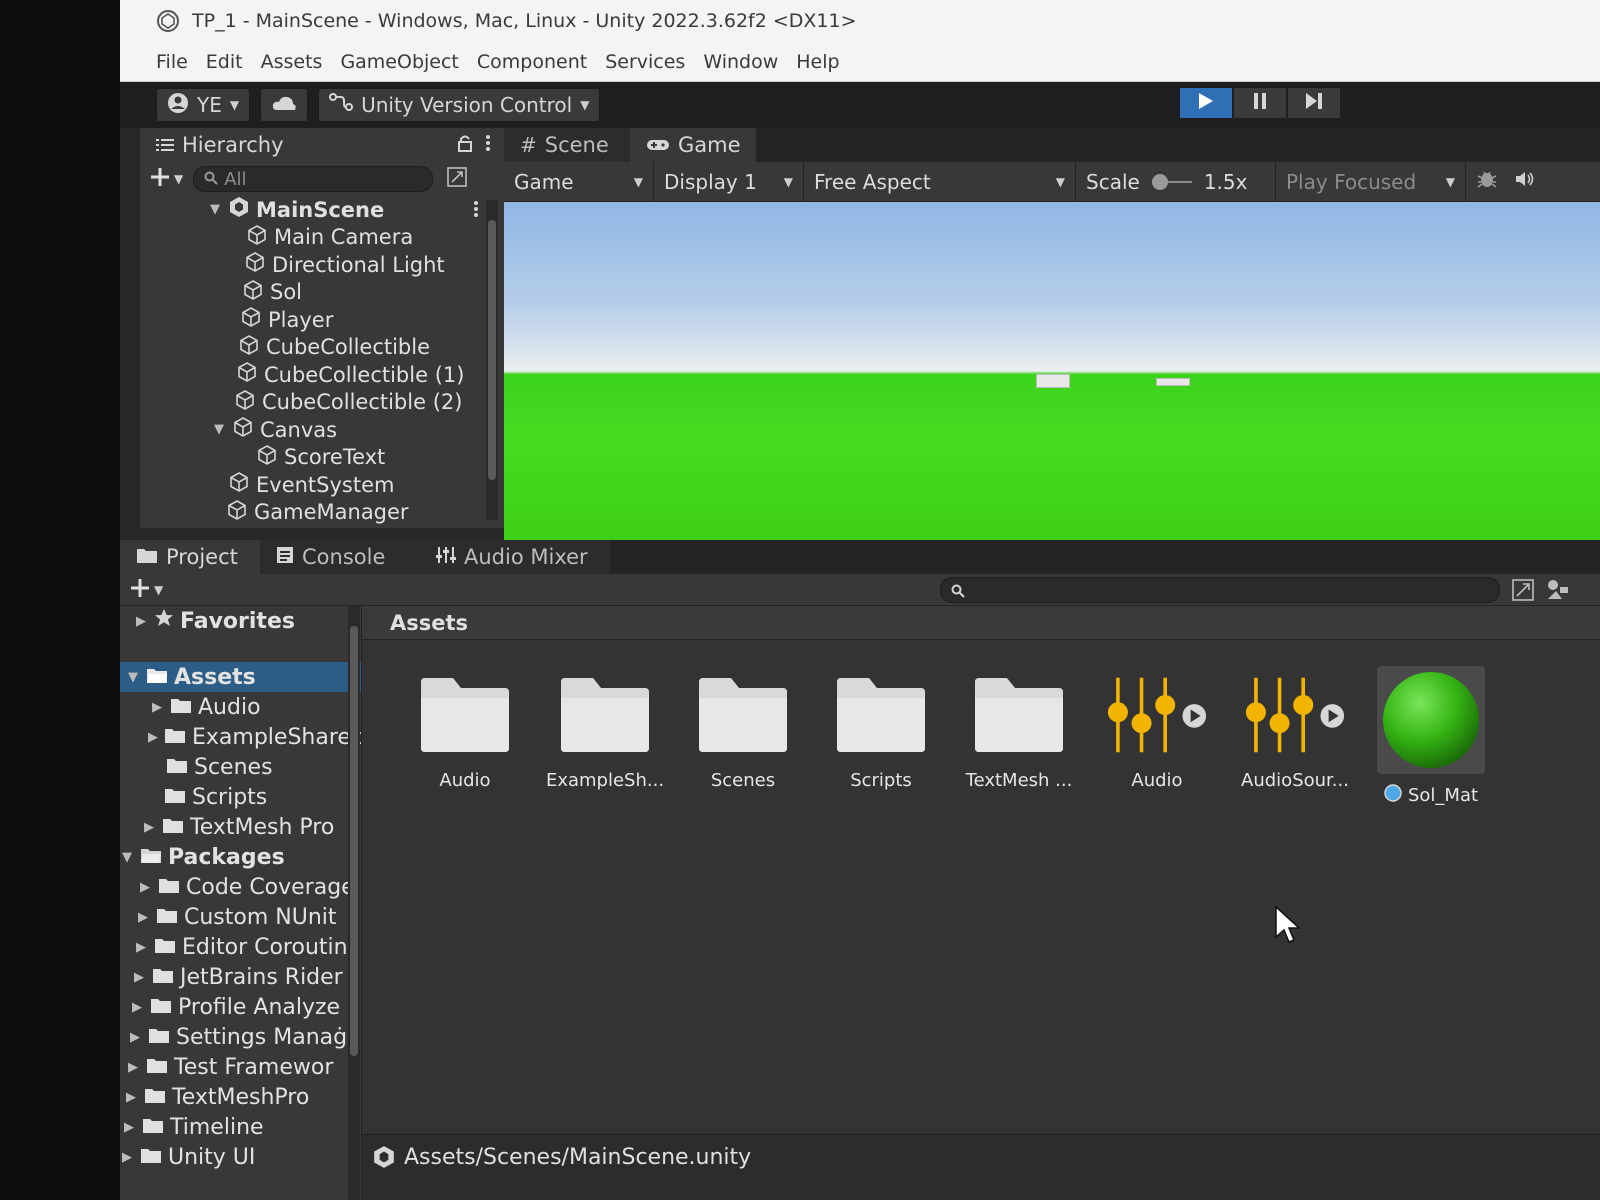 Image resolution: width=1600 pixels, height=1200 pixels. What do you see at coordinates (315, 485) in the screenshot?
I see `hierarchy-item: EventSystem` at bounding box center [315, 485].